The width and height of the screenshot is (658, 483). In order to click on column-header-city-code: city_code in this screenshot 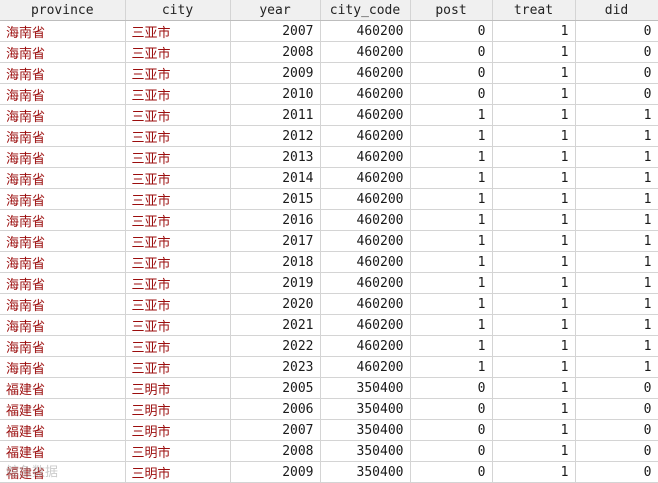, I will do `click(365, 10)`.